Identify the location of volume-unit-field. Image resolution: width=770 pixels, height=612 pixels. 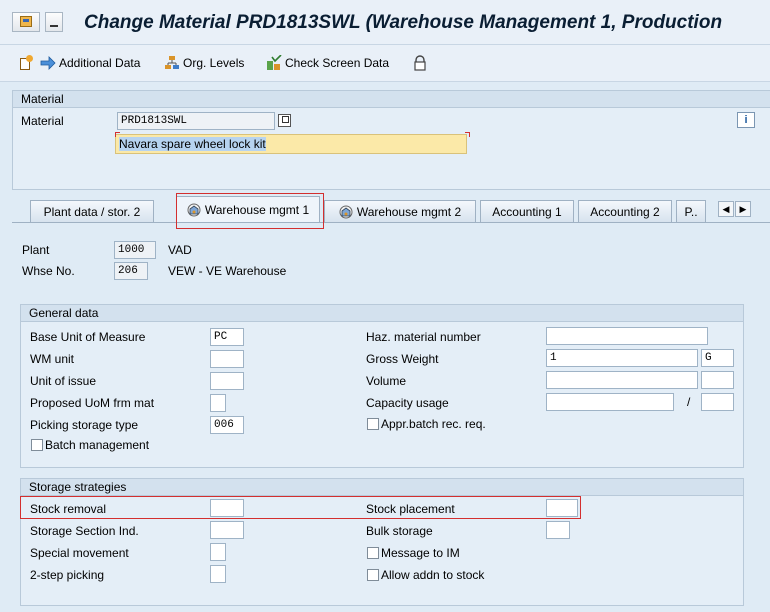
(717, 380).